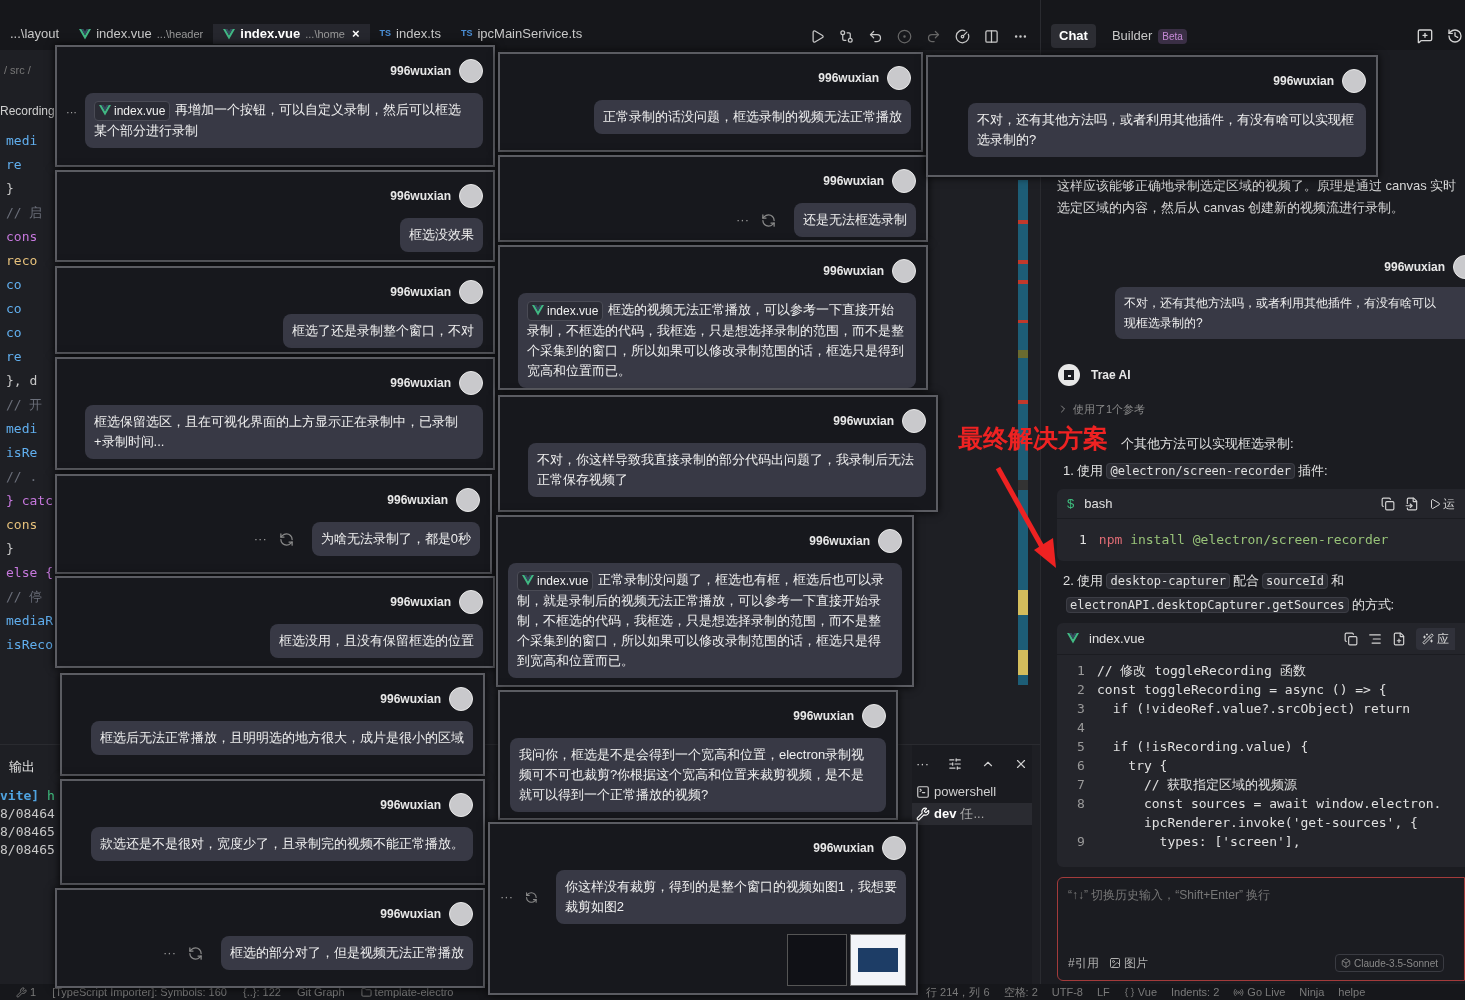 The height and width of the screenshot is (1000, 1465). Describe the element at coordinates (1083, 963) in the screenshot. I see `quote-button: #引用` at that location.